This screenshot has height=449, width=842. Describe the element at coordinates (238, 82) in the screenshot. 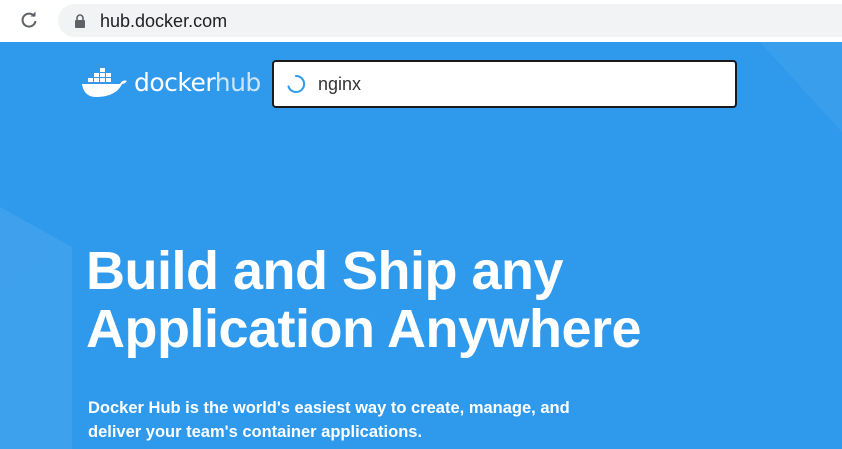

I see `logo-text-hub: hub` at that location.